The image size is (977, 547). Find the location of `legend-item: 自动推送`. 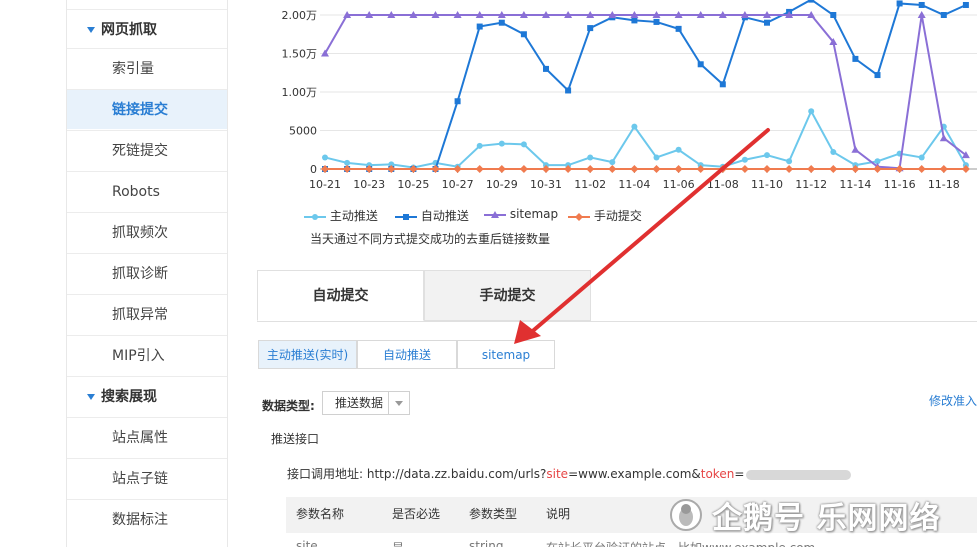

legend-item: 自动推送 is located at coordinates (432, 215).